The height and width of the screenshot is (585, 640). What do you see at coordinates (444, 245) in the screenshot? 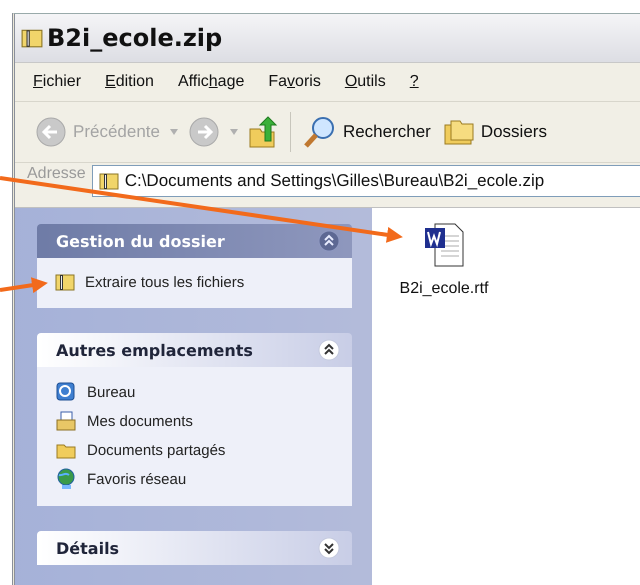
I see `word-document-icon` at bounding box center [444, 245].